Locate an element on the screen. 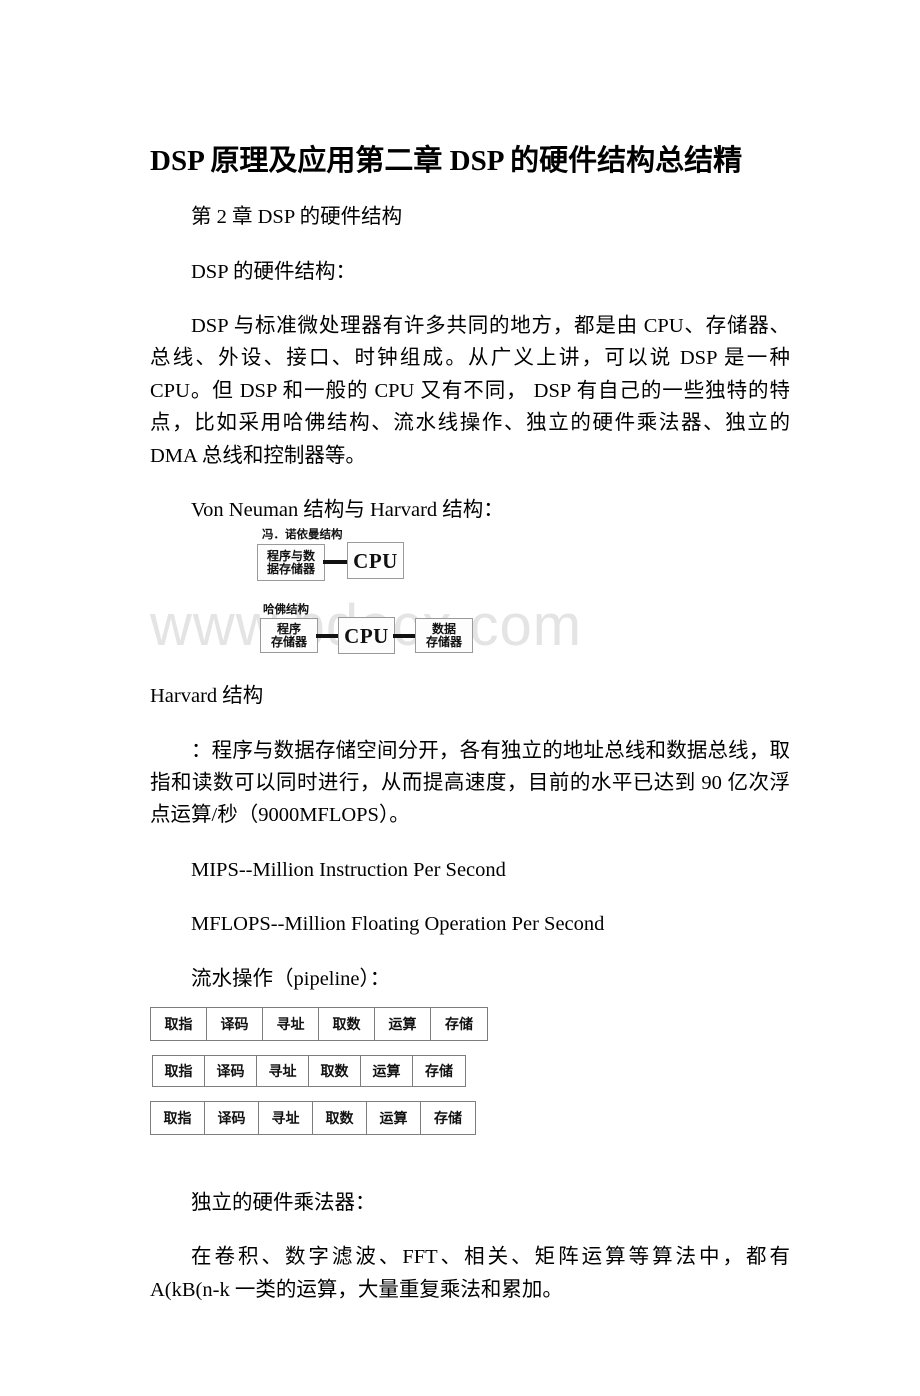  von-neumann-caption: 冯．诺依曼结构 is located at coordinates (302, 534).